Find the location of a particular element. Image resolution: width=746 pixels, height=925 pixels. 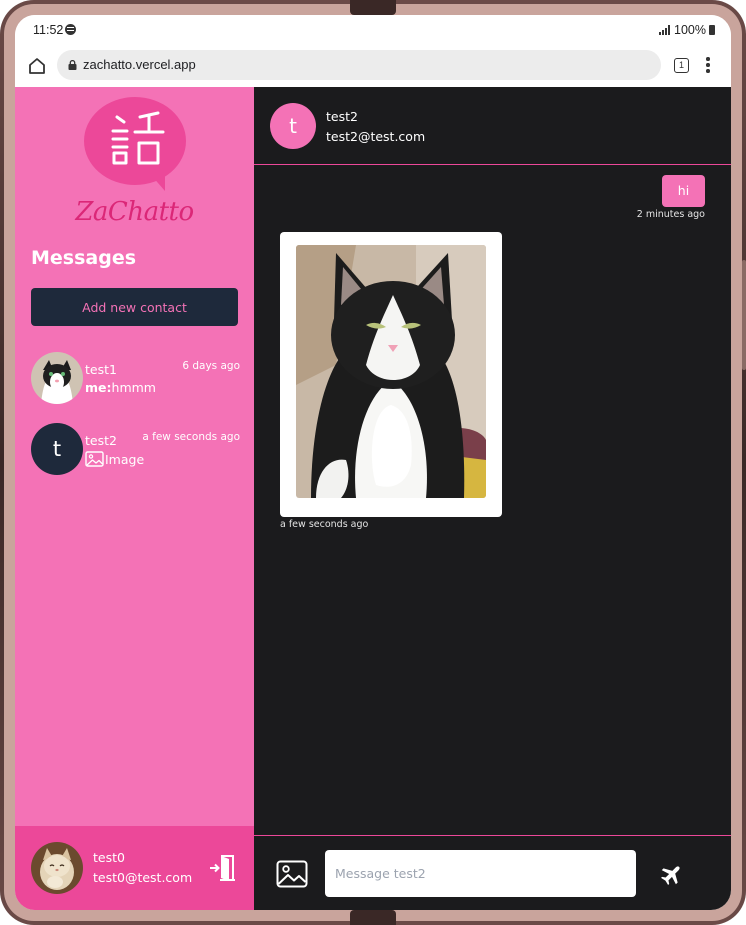

last-message-preview: me: hmmm is located at coordinates (120, 387).